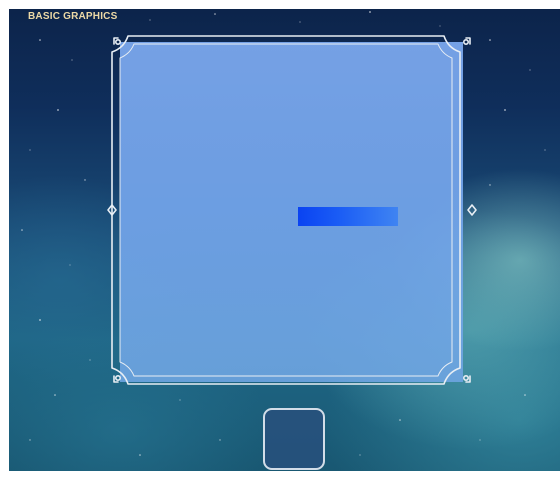 The width and height of the screenshot is (560, 485). I want to click on top-edge, so click(280, 4).